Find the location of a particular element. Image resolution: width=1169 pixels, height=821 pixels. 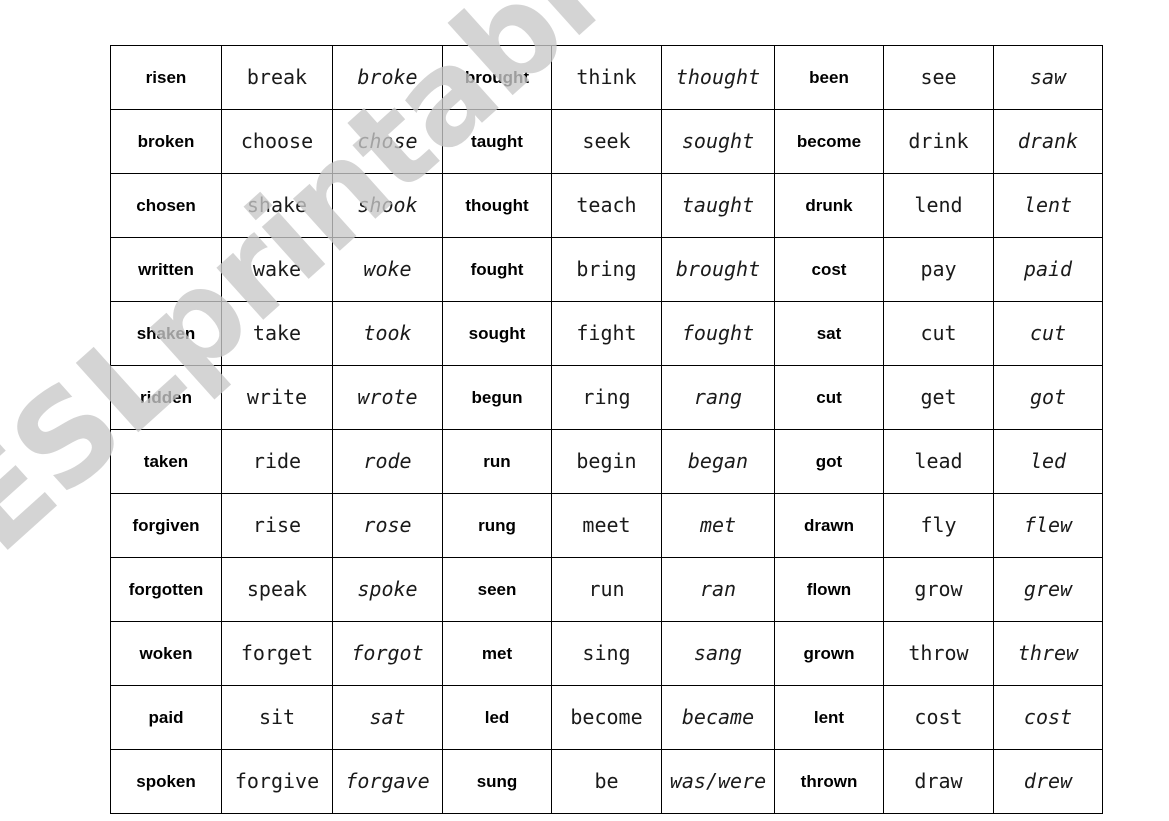

table-cell: sit is located at coordinates (277, 717).